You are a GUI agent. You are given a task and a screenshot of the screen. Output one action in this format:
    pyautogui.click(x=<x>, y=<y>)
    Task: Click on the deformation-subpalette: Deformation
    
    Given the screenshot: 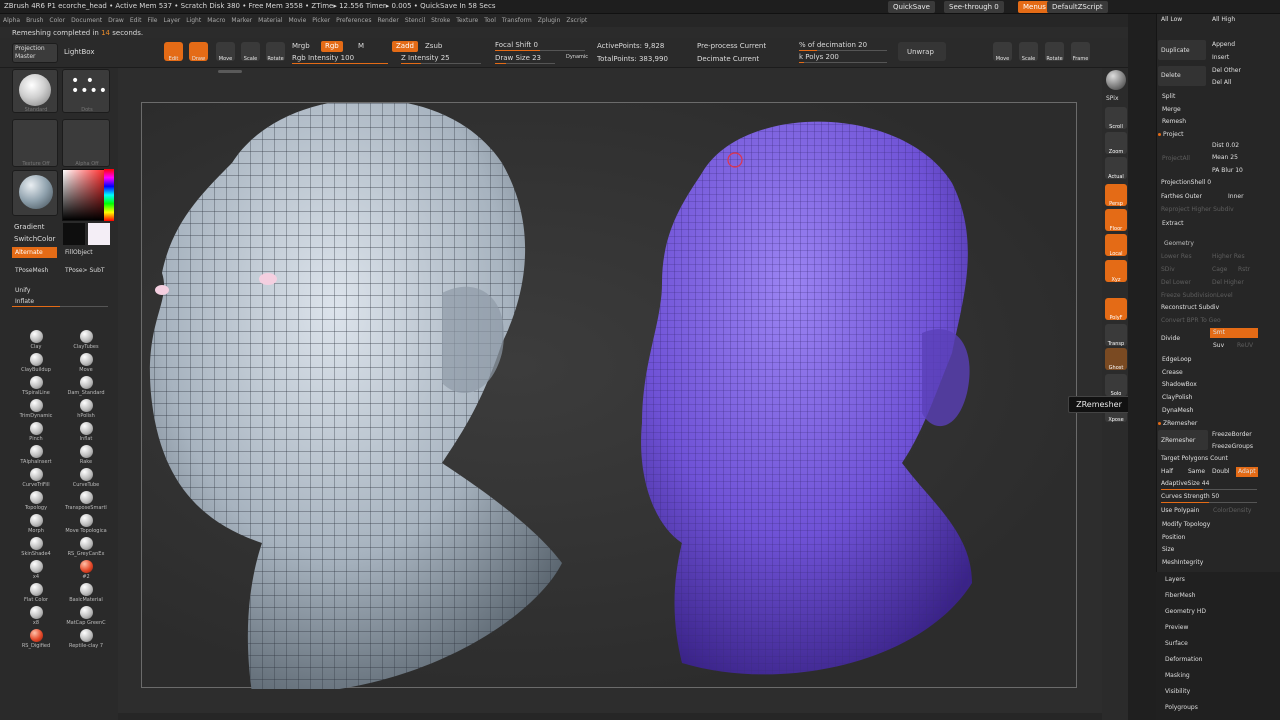 What is the action you would take?
    pyautogui.click(x=1218, y=660)
    